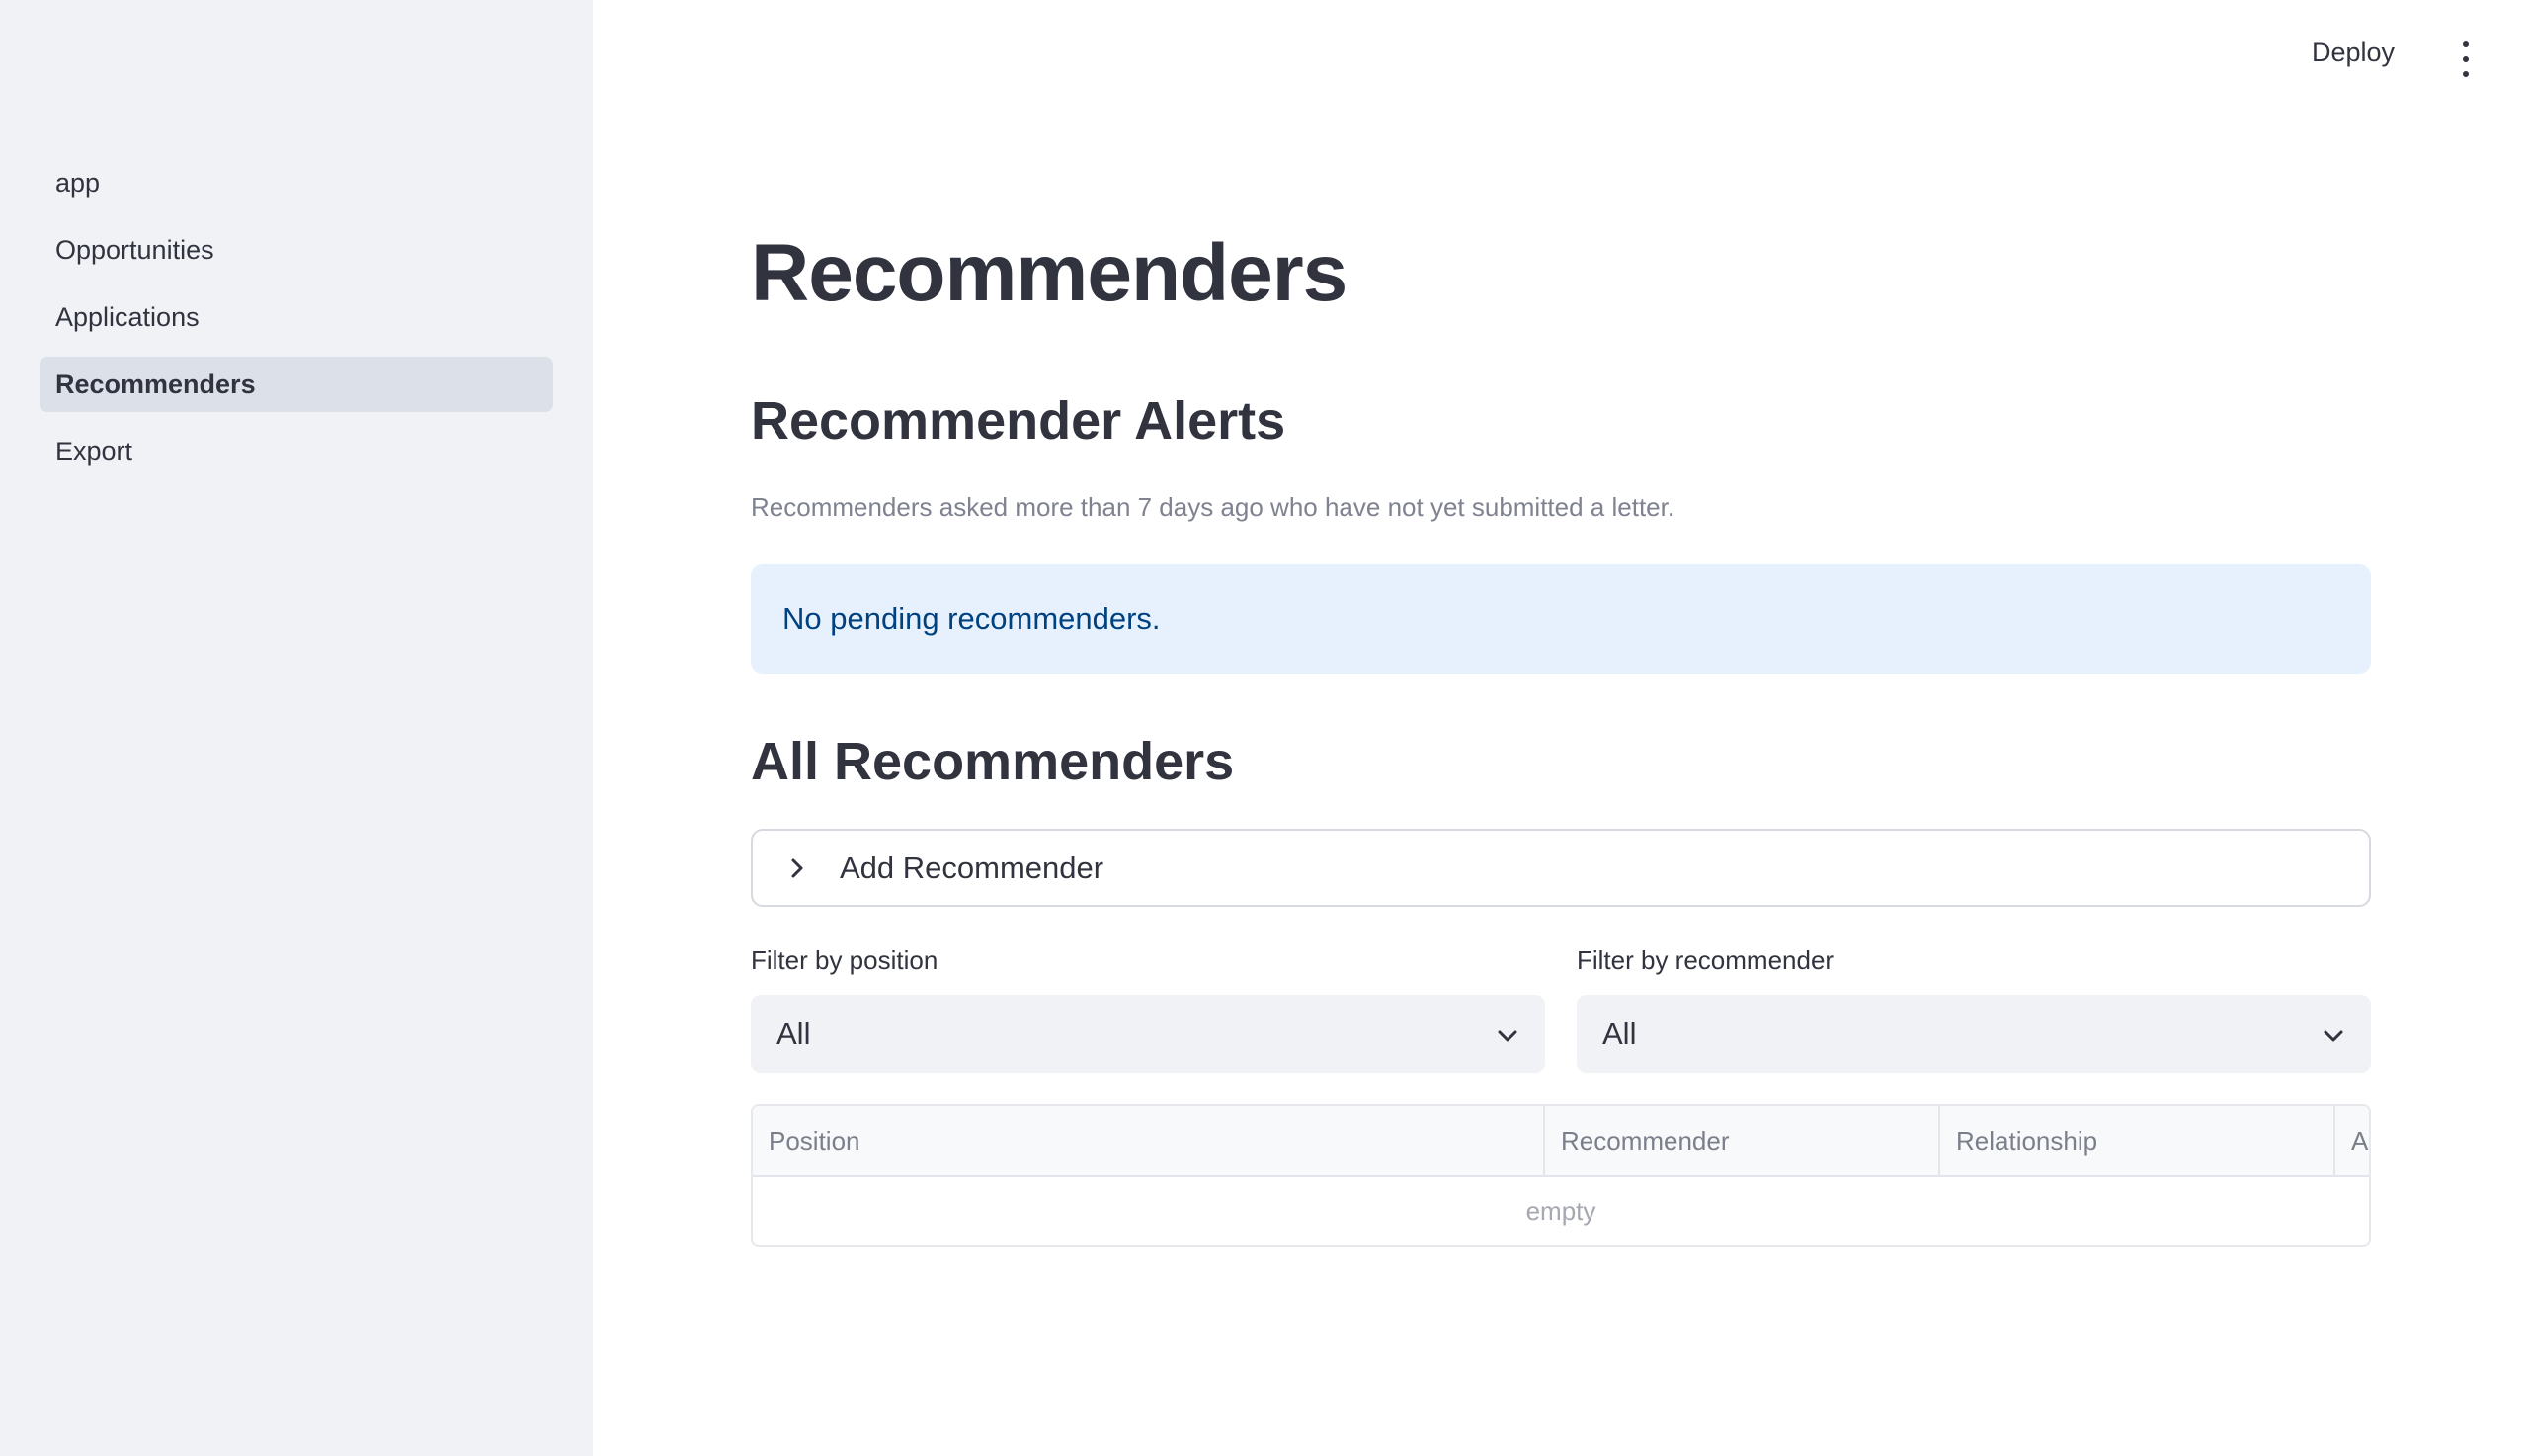 This screenshot has height=1456, width=2529. What do you see at coordinates (78, 182) in the screenshot?
I see `sidebar-item-label: app` at bounding box center [78, 182].